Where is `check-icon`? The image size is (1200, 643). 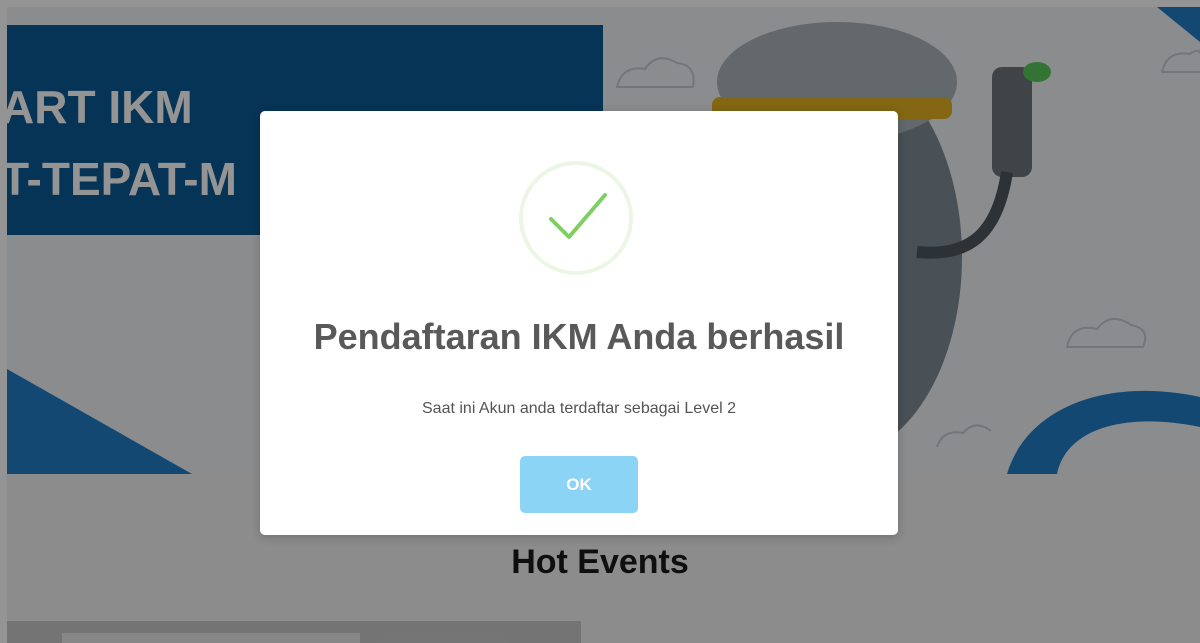 check-icon is located at coordinates (578, 216).